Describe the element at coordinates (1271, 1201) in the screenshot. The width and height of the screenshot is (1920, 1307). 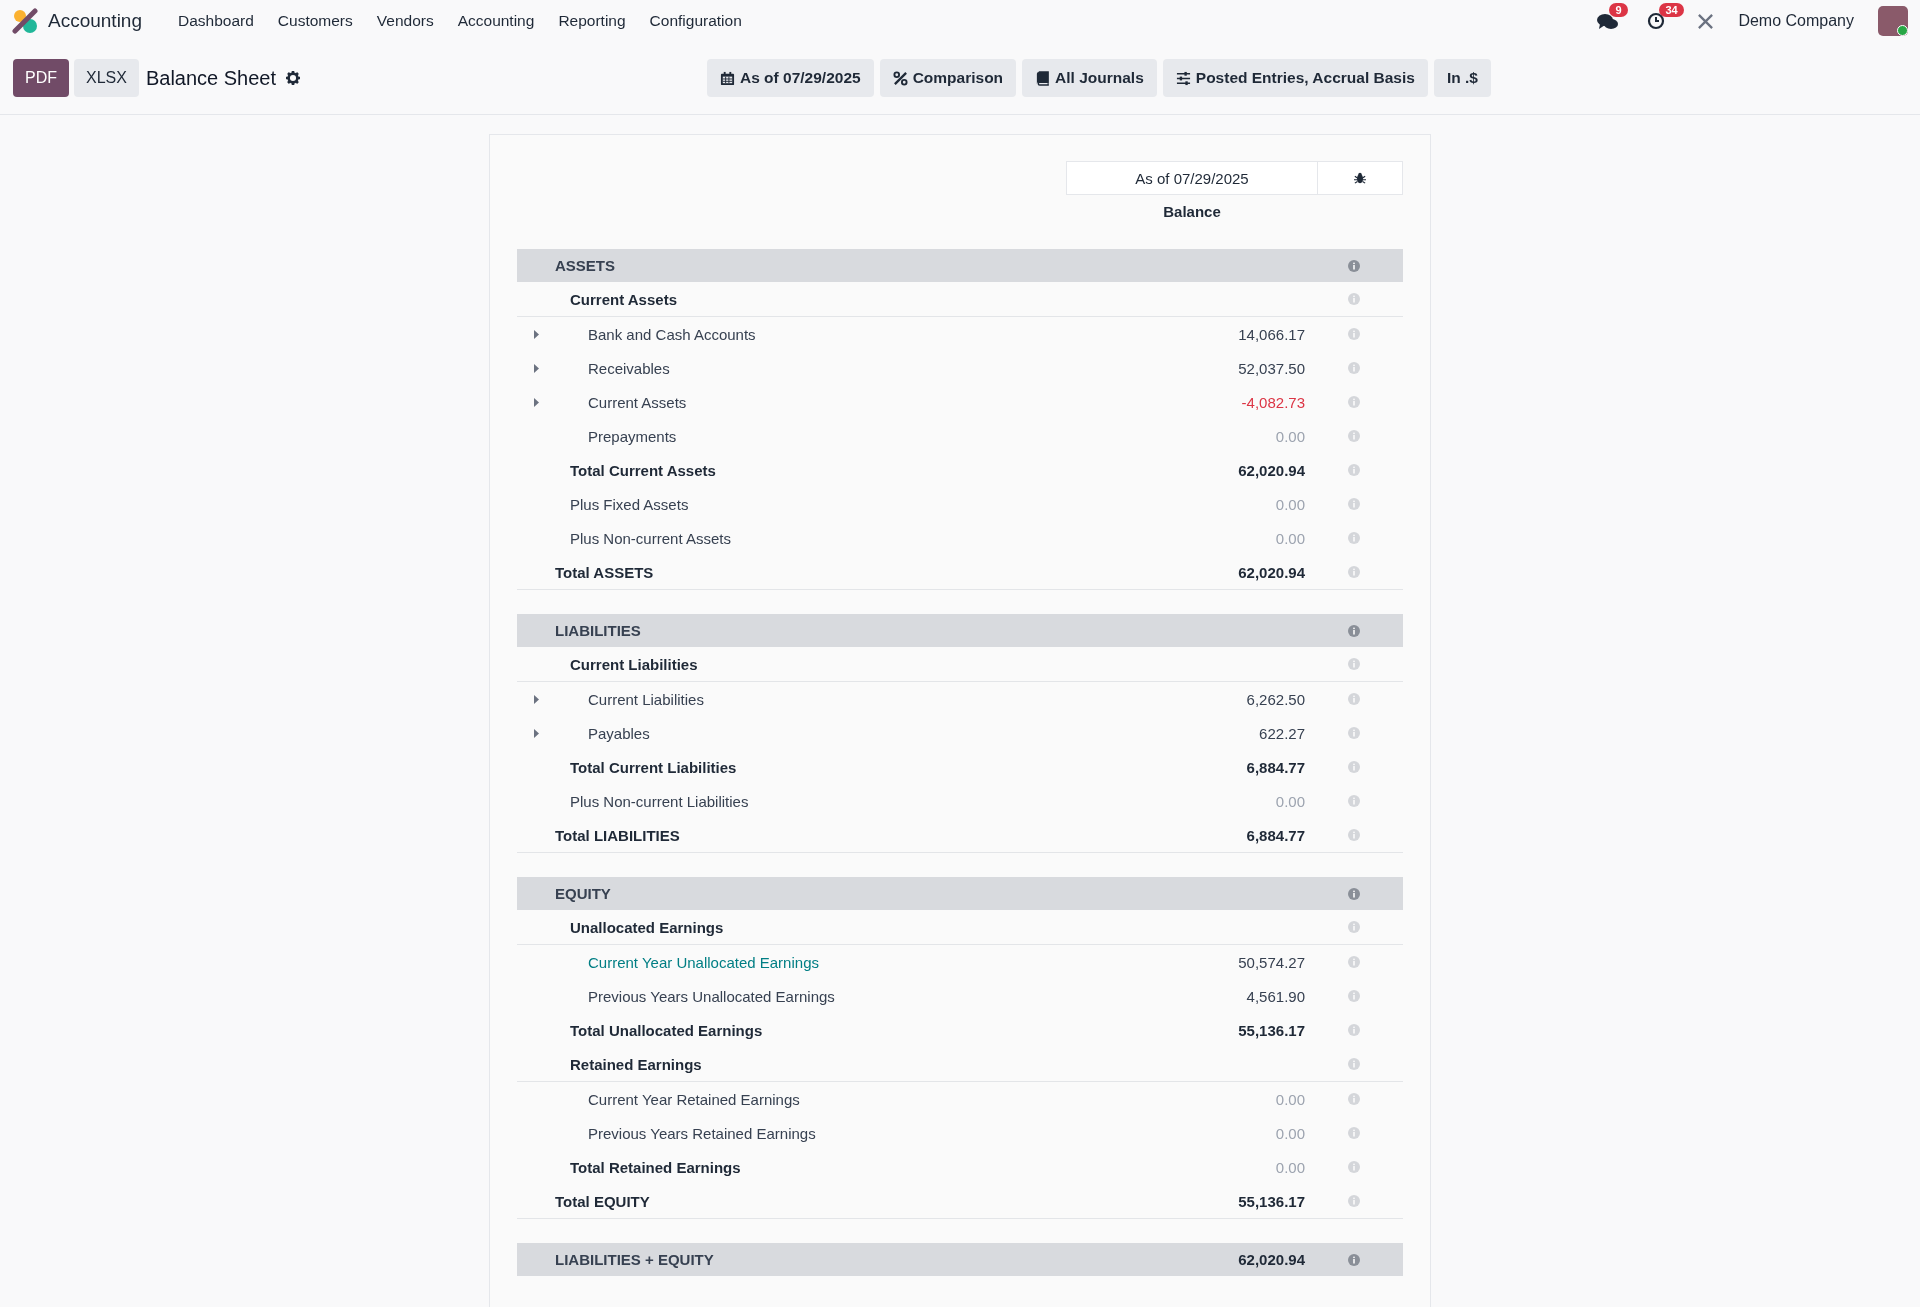
I see `amount: 55,136.17` at that location.